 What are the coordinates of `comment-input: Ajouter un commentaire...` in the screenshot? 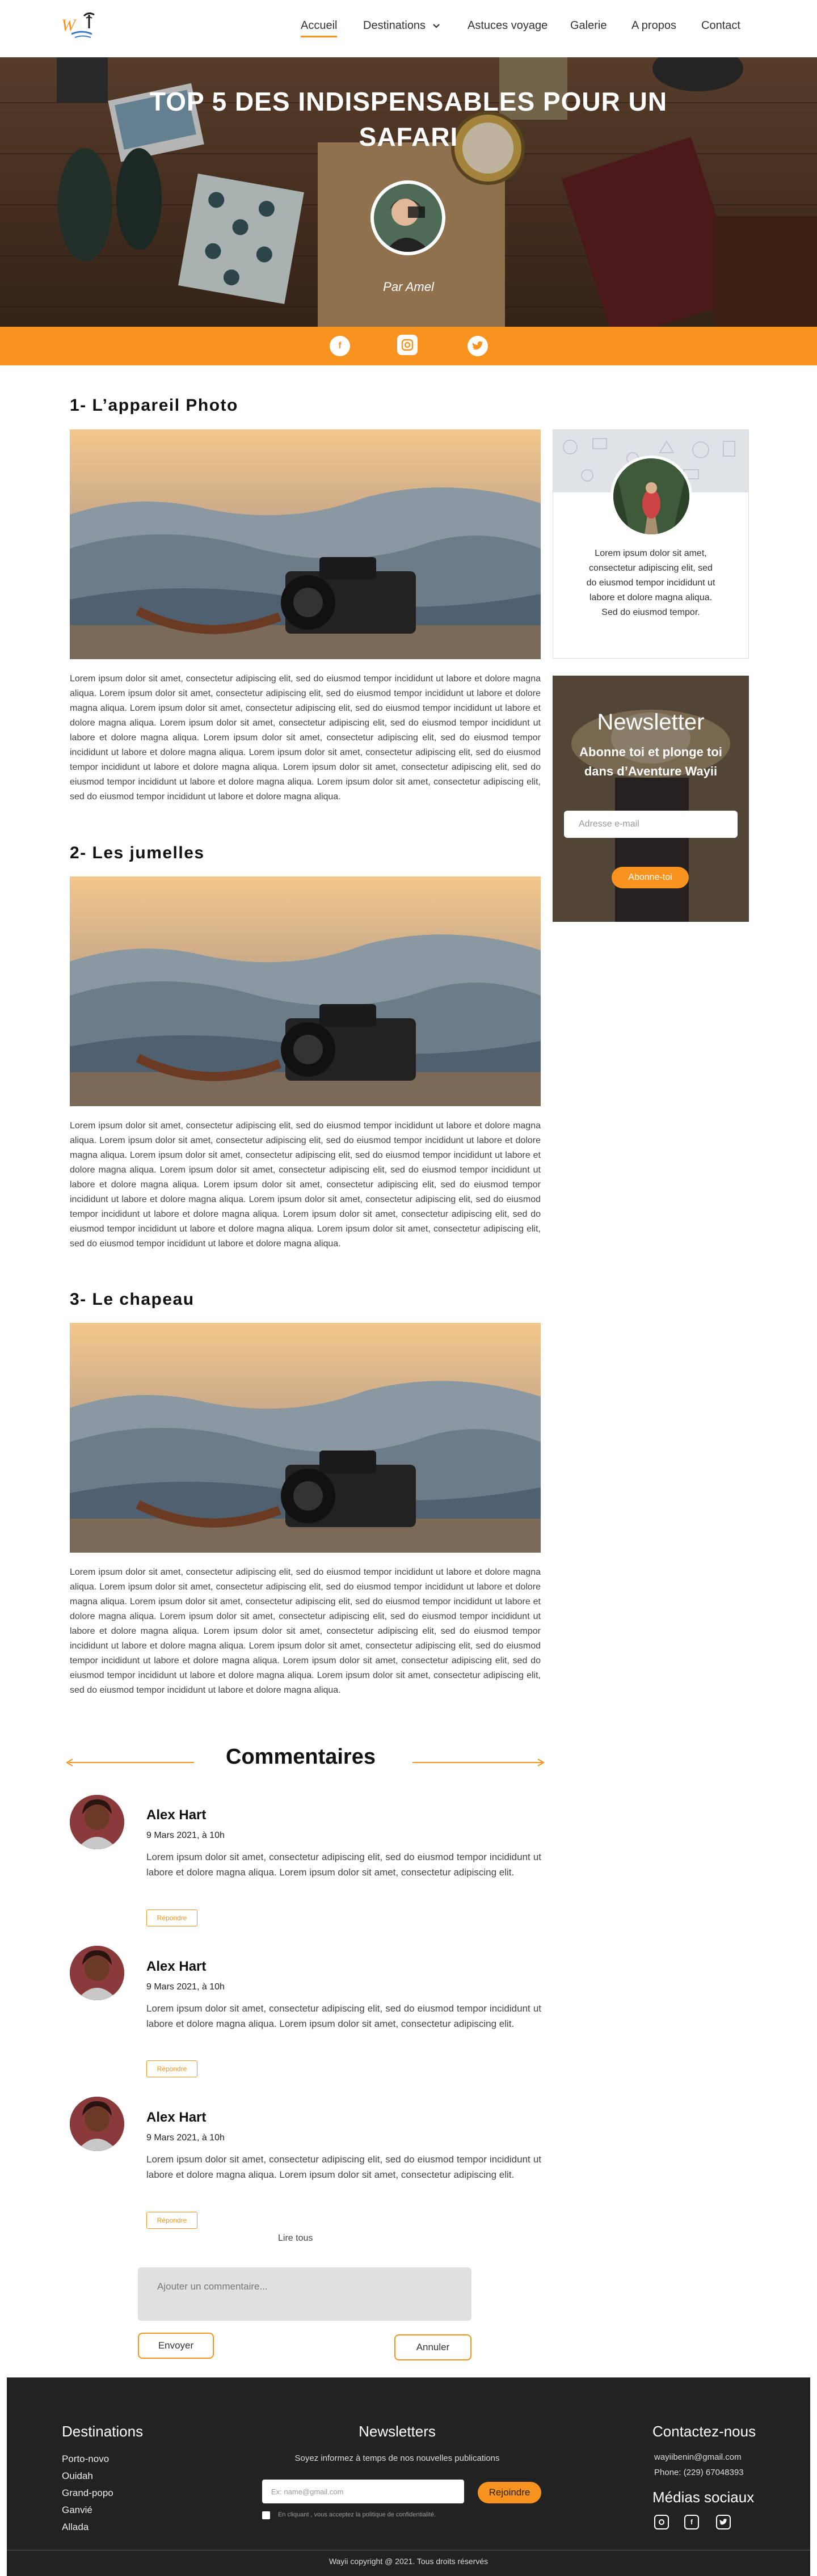 It's located at (304, 2294).